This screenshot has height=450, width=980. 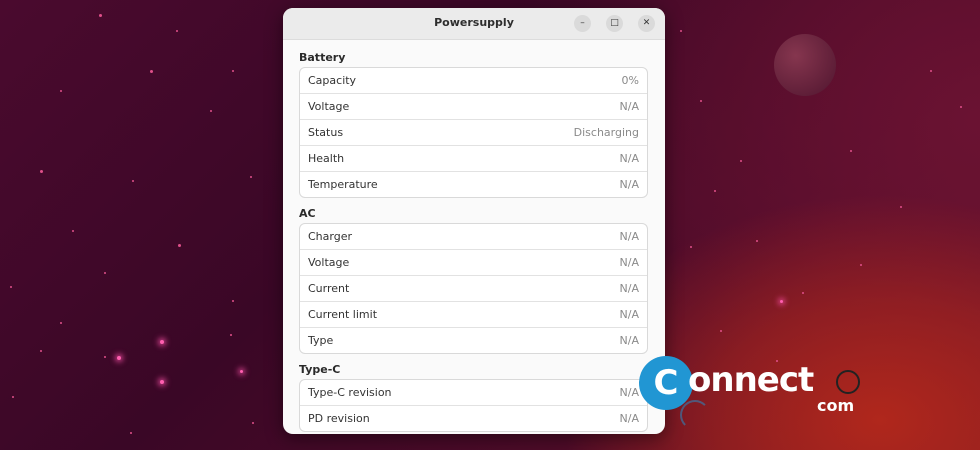 What do you see at coordinates (332, 80) in the screenshot?
I see `row-label: Capacity` at bounding box center [332, 80].